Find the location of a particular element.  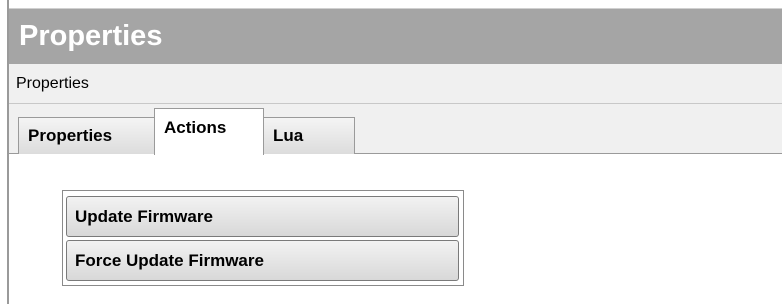

panel-subtitle: Properties is located at coordinates (52, 83).